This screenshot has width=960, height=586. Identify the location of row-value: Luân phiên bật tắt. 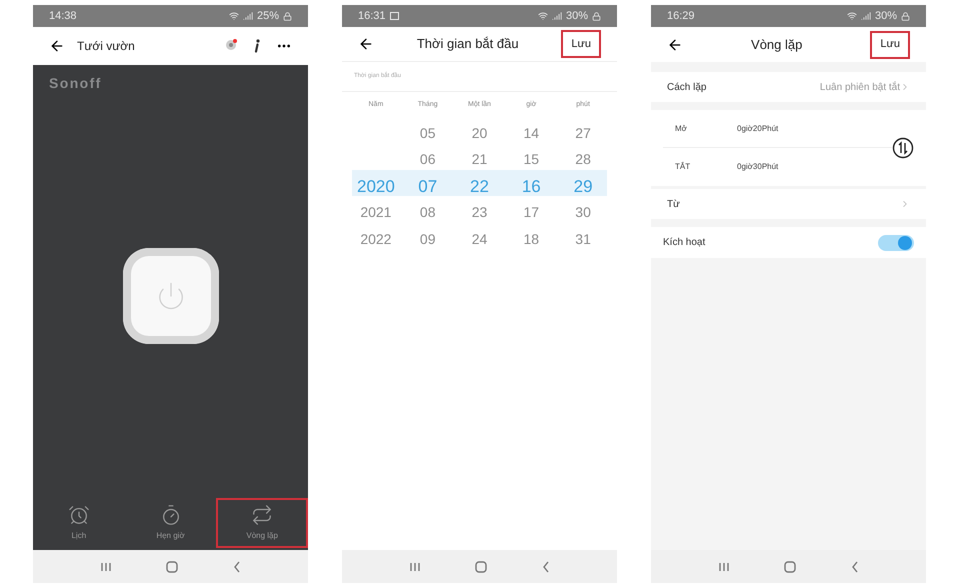
(860, 87).